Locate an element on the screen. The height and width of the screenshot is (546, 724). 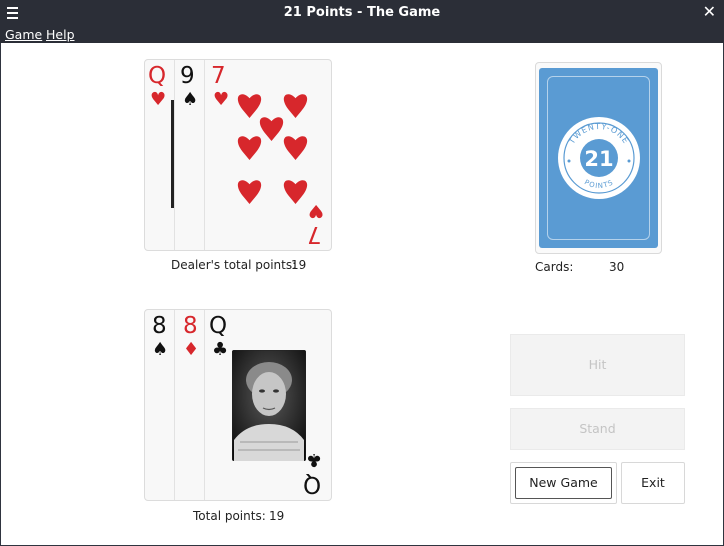
dealer-points-label: Dealer's total points: is located at coordinates (234, 265).